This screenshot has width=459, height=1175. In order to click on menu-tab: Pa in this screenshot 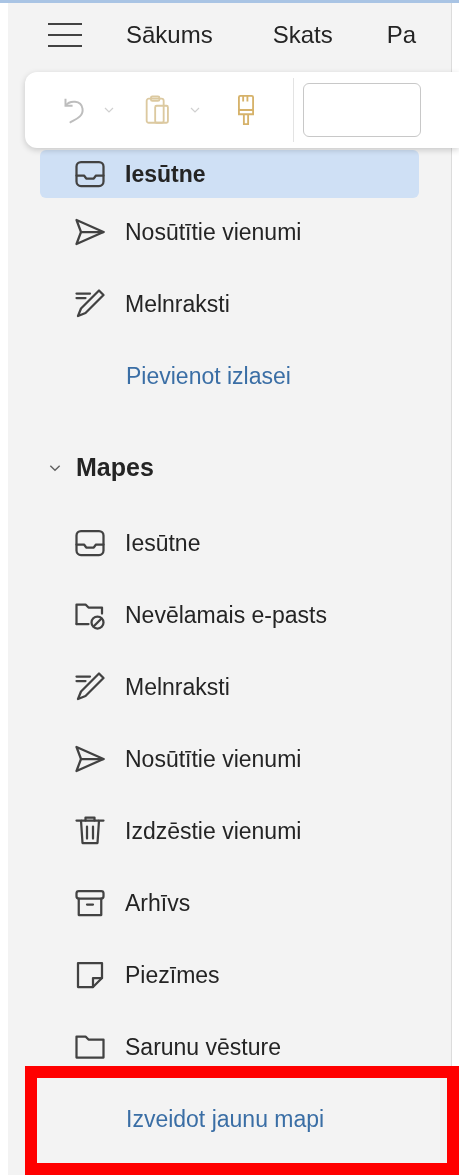, I will do `click(401, 34)`.